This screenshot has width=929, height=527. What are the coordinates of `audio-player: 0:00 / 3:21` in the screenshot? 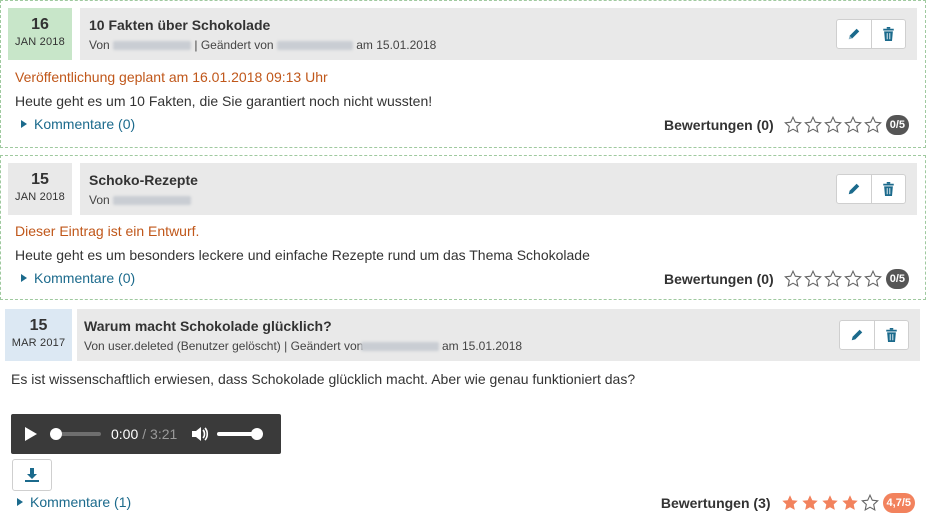 It's located at (146, 434).